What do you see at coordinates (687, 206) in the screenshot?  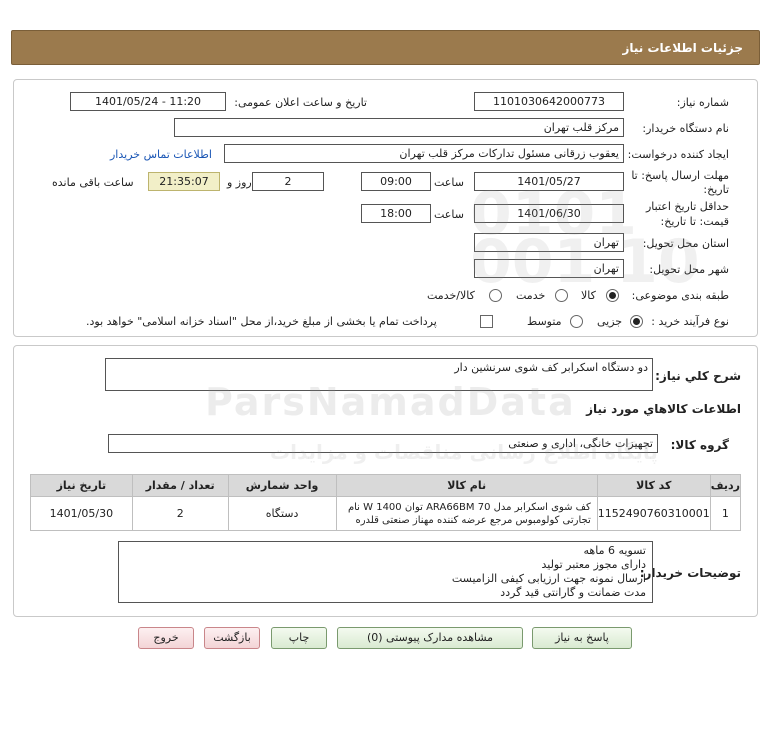 I see `validity-label: حداقل تاریخ اعتبار` at bounding box center [687, 206].